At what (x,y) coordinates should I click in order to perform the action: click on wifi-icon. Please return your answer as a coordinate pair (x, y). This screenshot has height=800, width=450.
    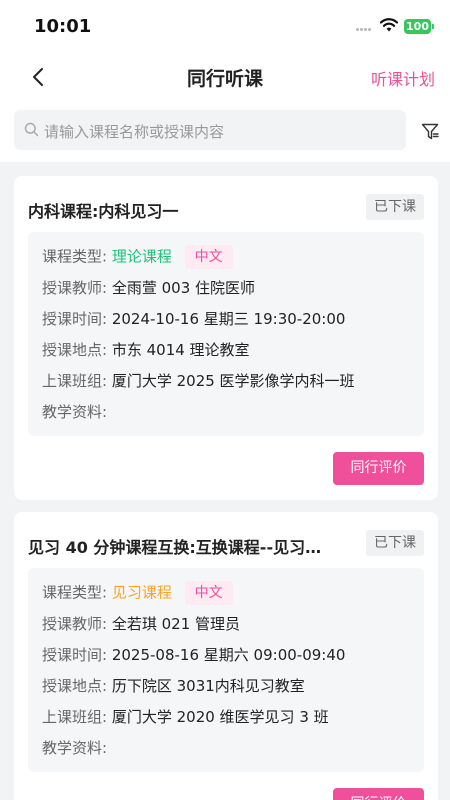
    Looking at the image, I should click on (389, 25).